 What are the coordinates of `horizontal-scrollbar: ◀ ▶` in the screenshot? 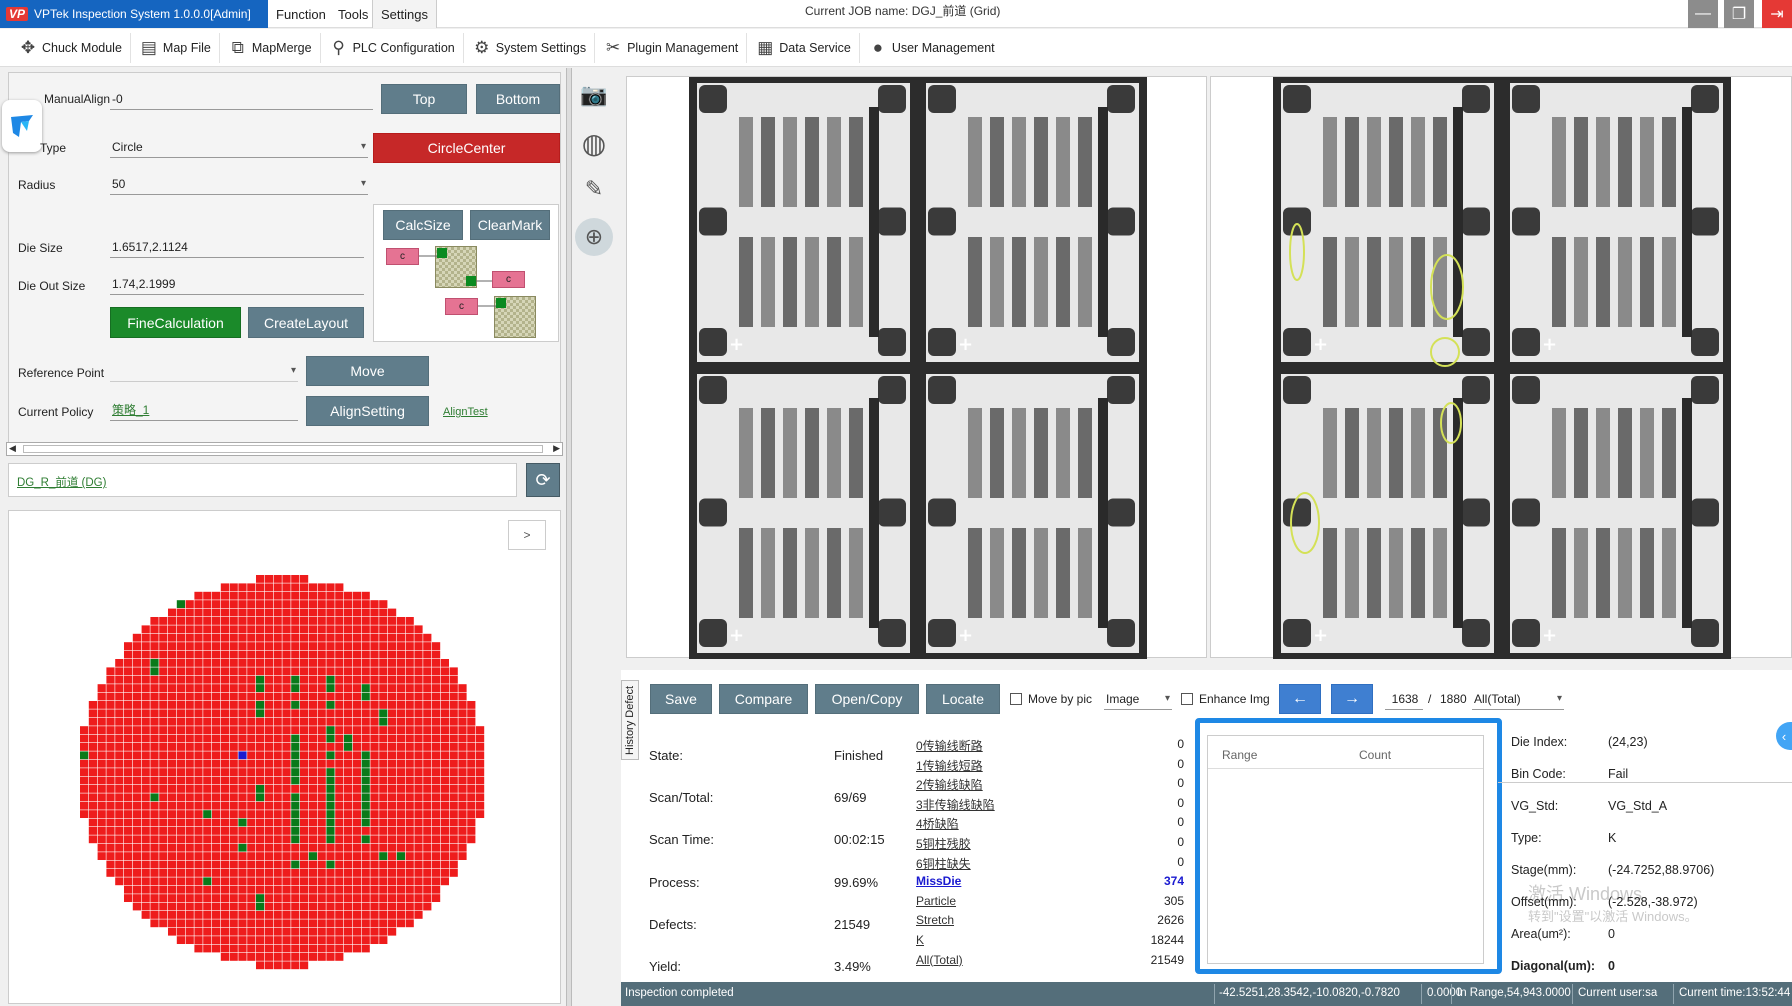 It's located at (284, 449).